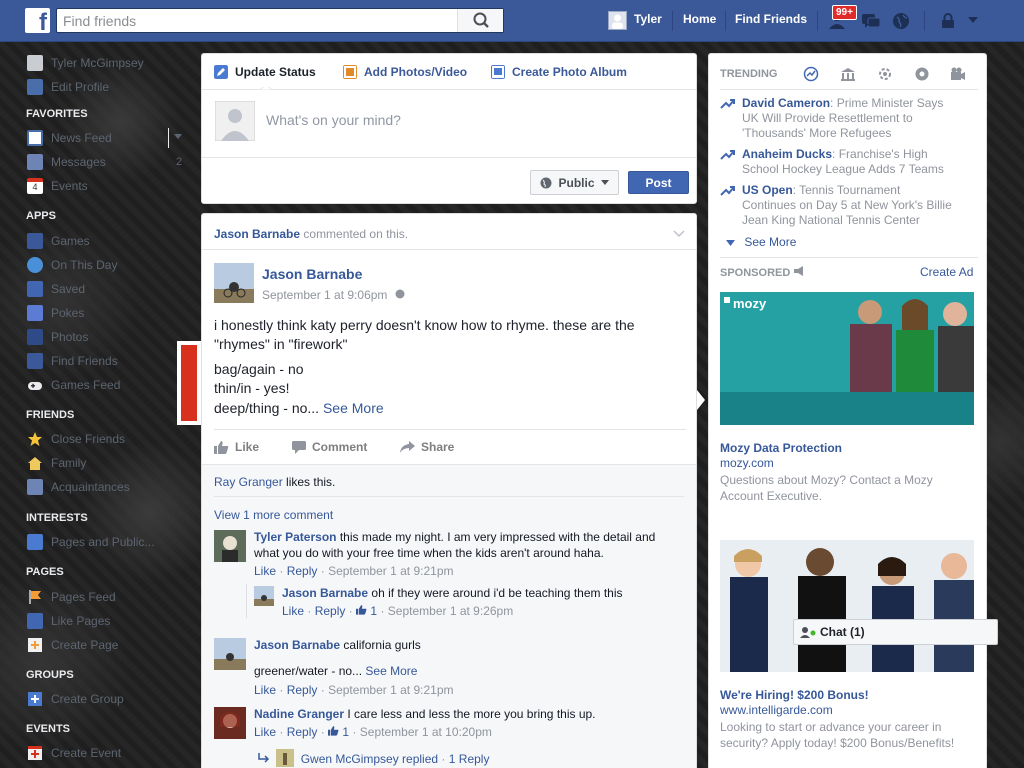  Describe the element at coordinates (293, 611) in the screenshot. I see `reply-like-link: Like` at that location.